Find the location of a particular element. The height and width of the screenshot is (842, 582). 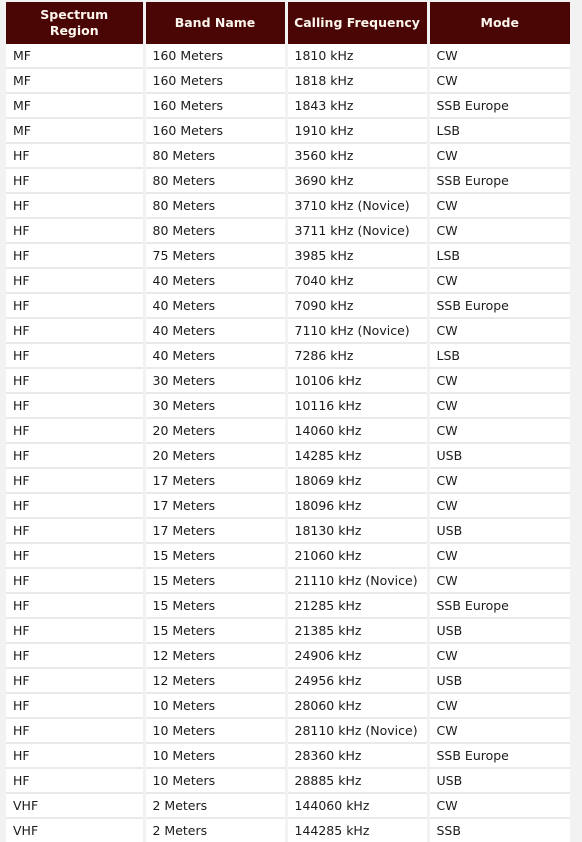

table-row: HF 30 Meters 10116 kHz CW is located at coordinates (288, 406).